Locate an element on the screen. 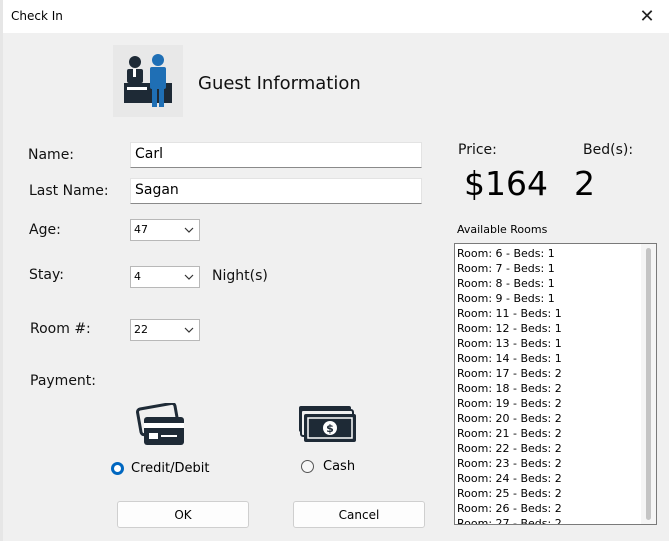 This screenshot has height=541, width=669. list-item: Room: 24 - Beds: 2 is located at coordinates (548, 478).